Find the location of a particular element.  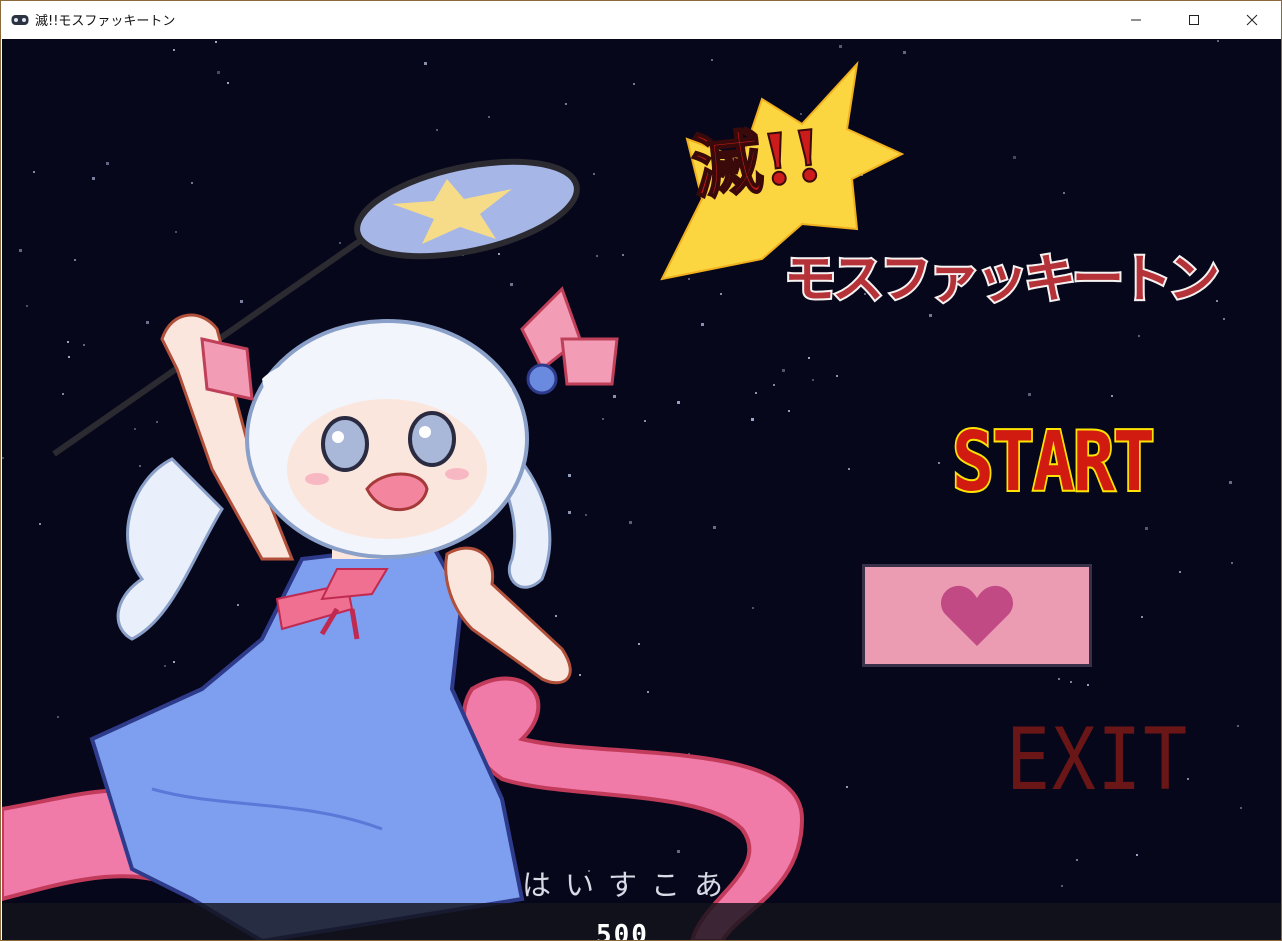

title-bar: 滅!!モスファッキートン is located at coordinates (641, 19).